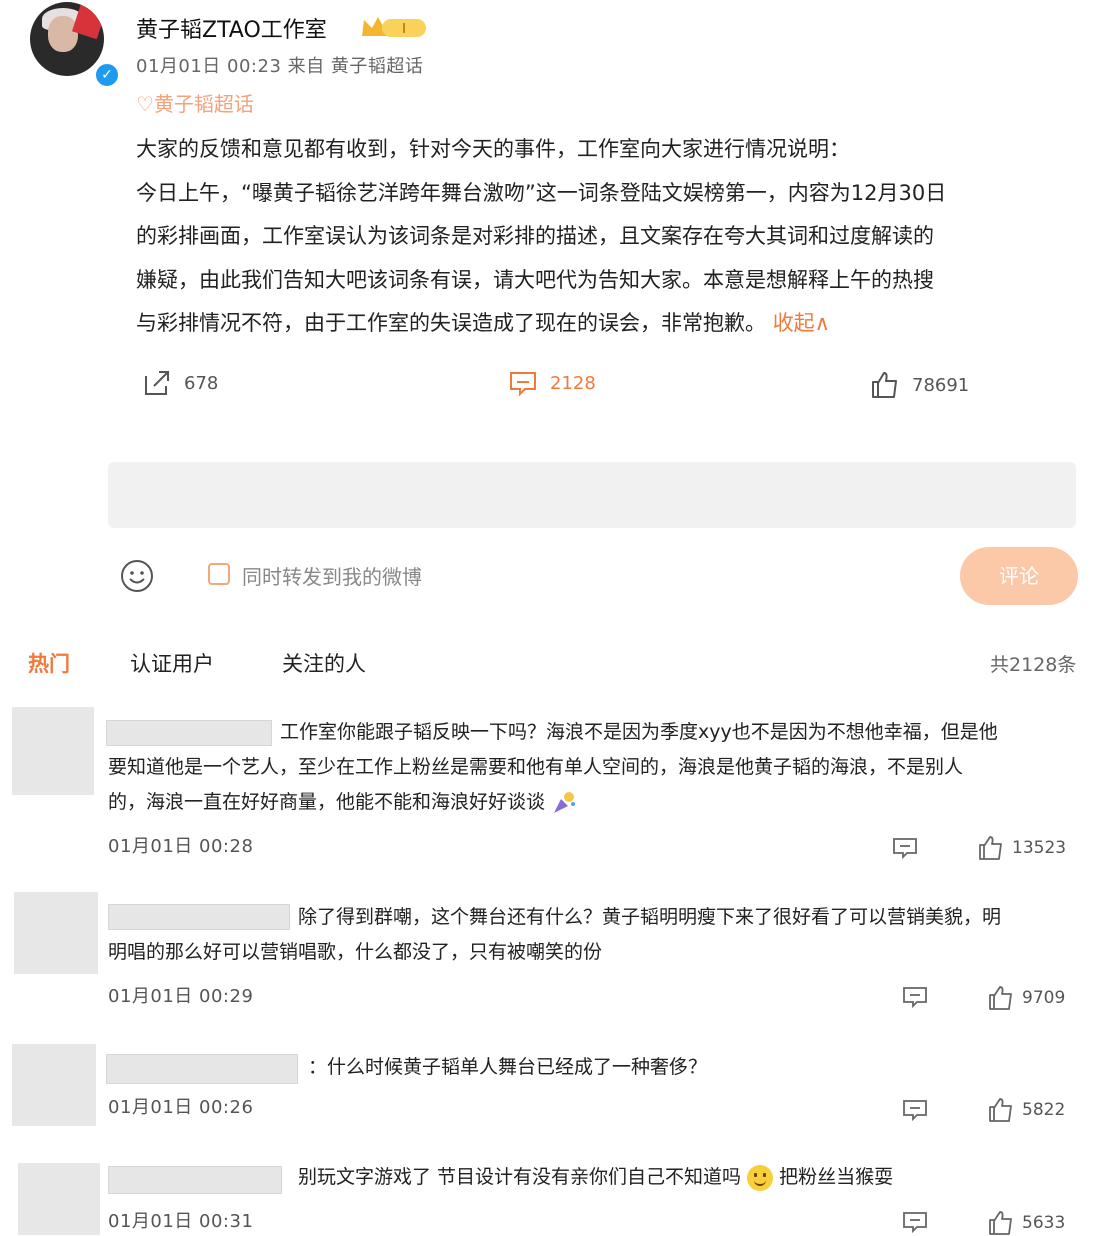 Image resolution: width=1106 pixels, height=1236 pixels. I want to click on comment-total: 共2128条, so click(1033, 665).